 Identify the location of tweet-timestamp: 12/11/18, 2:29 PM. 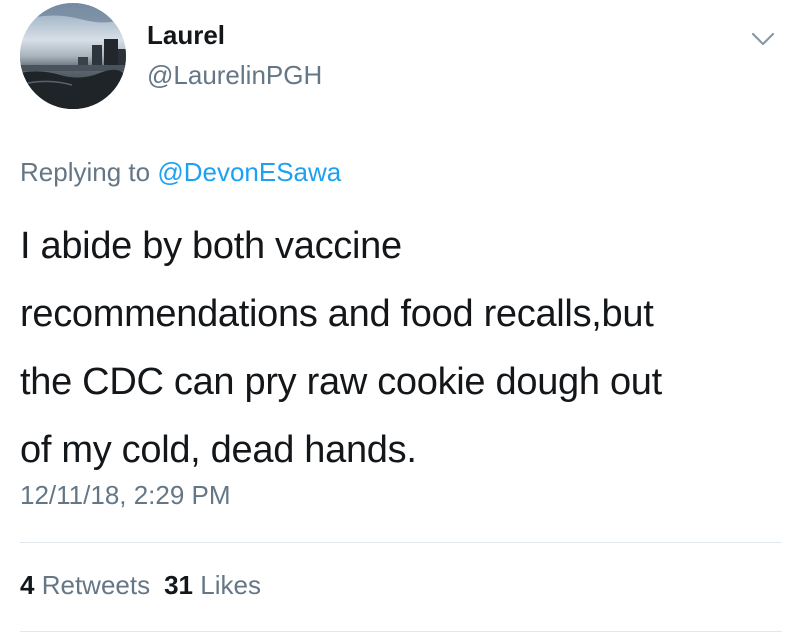
(125, 495).